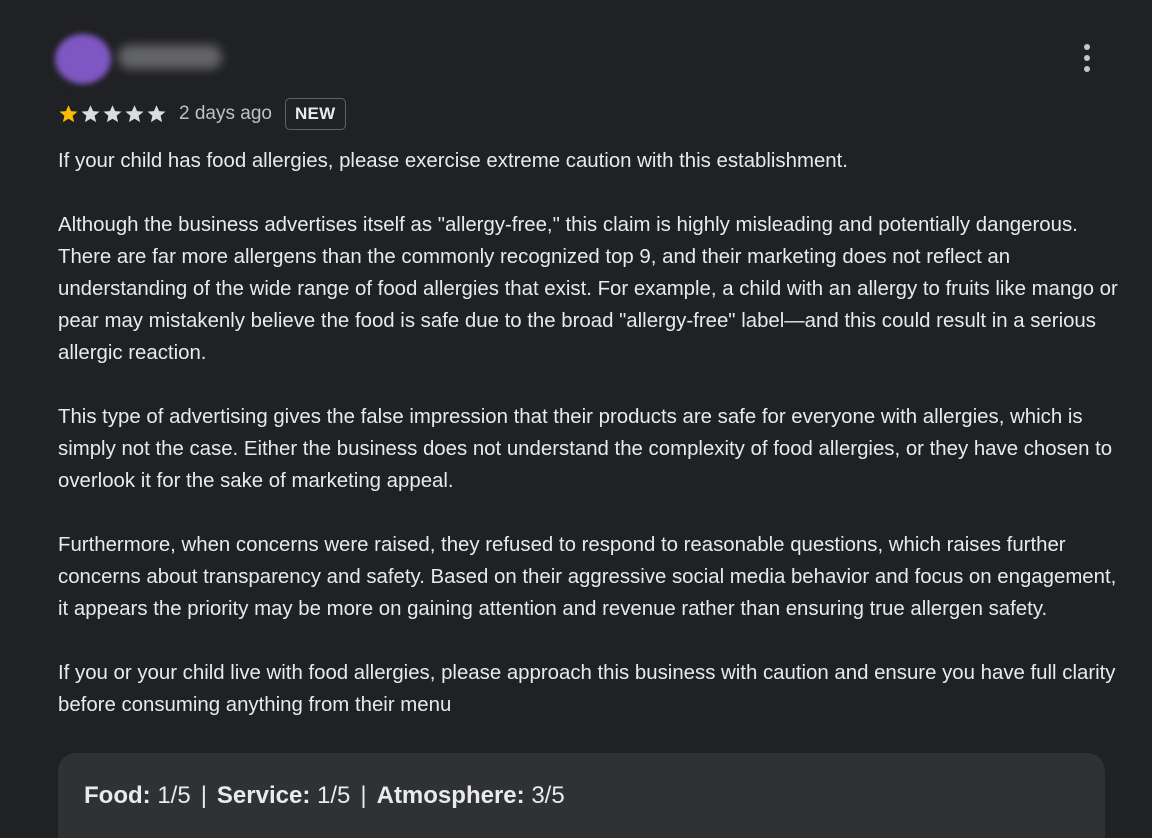  Describe the element at coordinates (83, 59) in the screenshot. I see `reviewer-avatar` at that location.